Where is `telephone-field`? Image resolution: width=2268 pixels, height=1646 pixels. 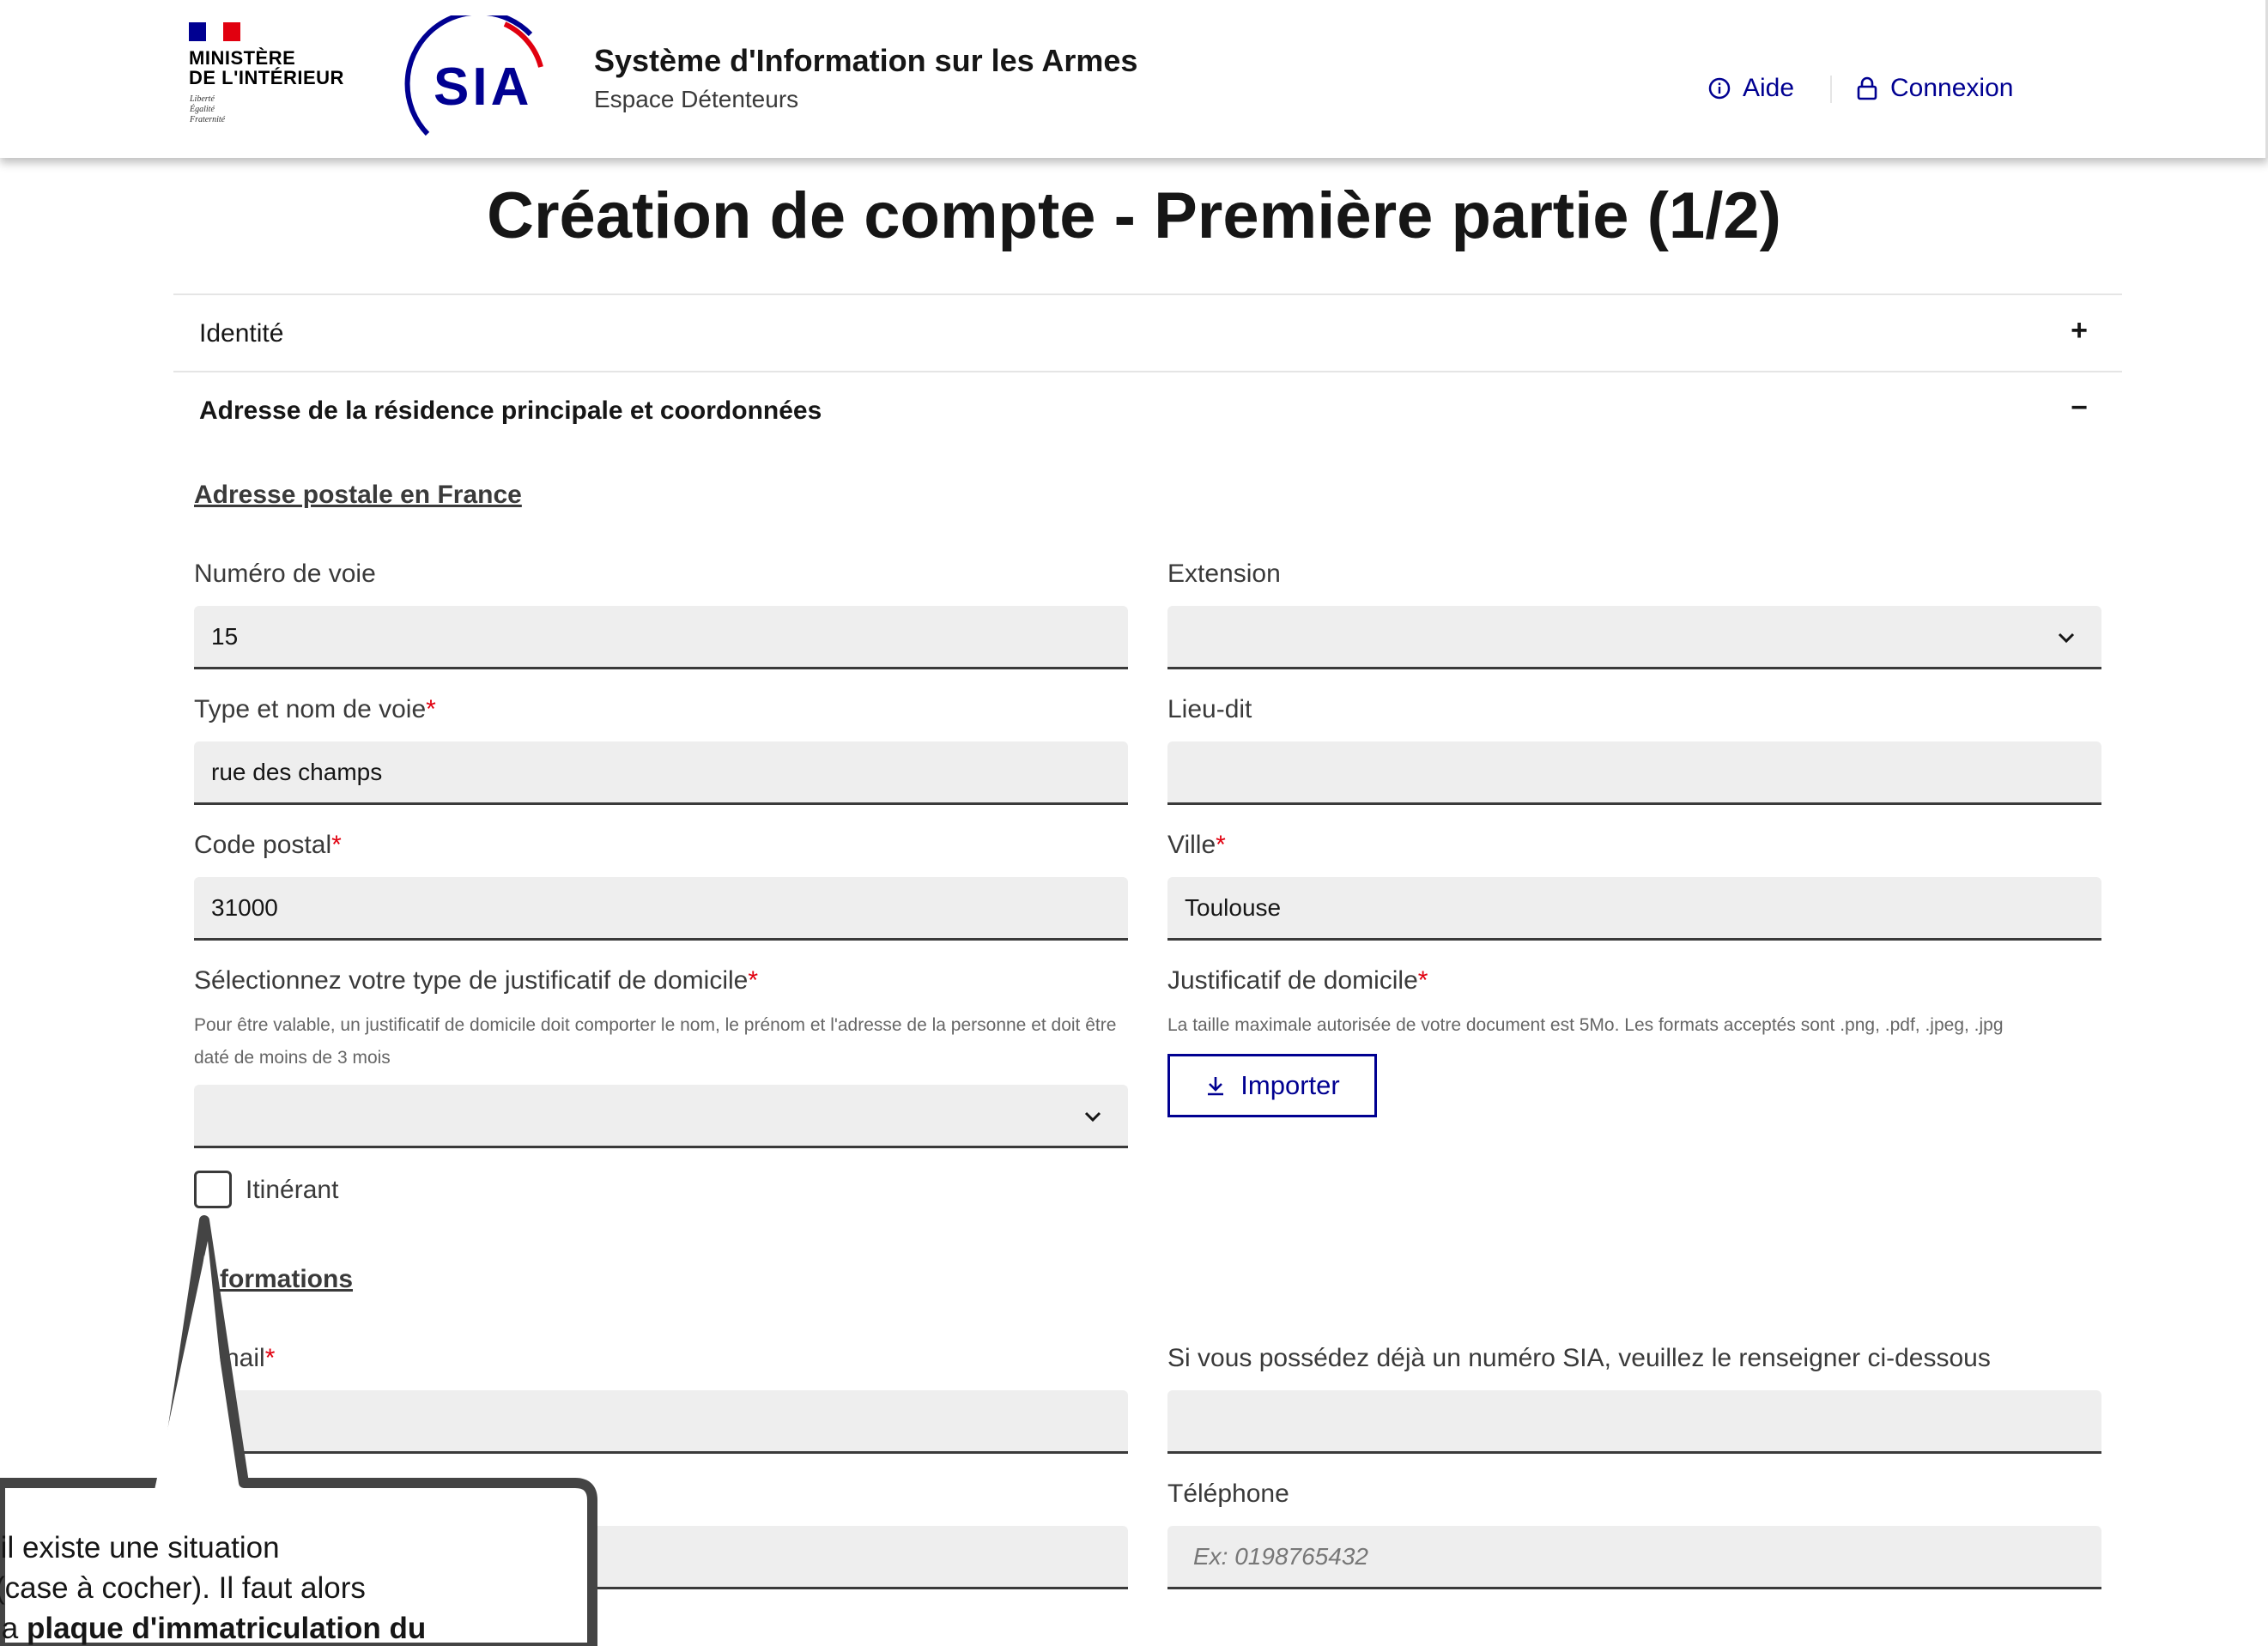
telephone-field is located at coordinates (1634, 1557).